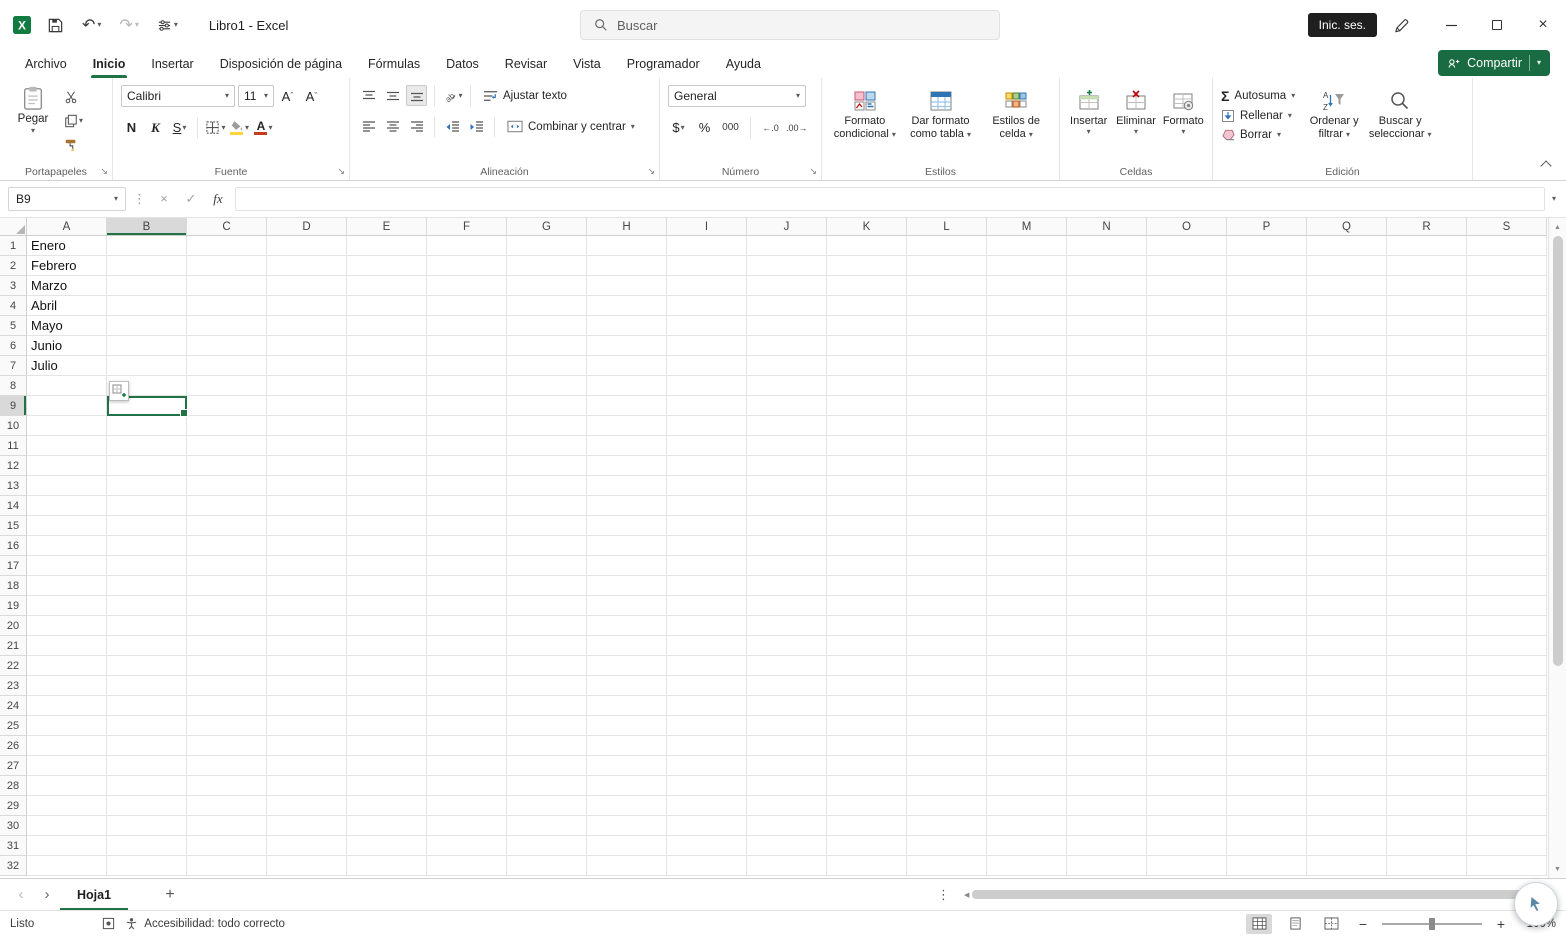 The image size is (1566, 936). Describe the element at coordinates (227, 326) in the screenshot. I see `cell-C5` at that location.